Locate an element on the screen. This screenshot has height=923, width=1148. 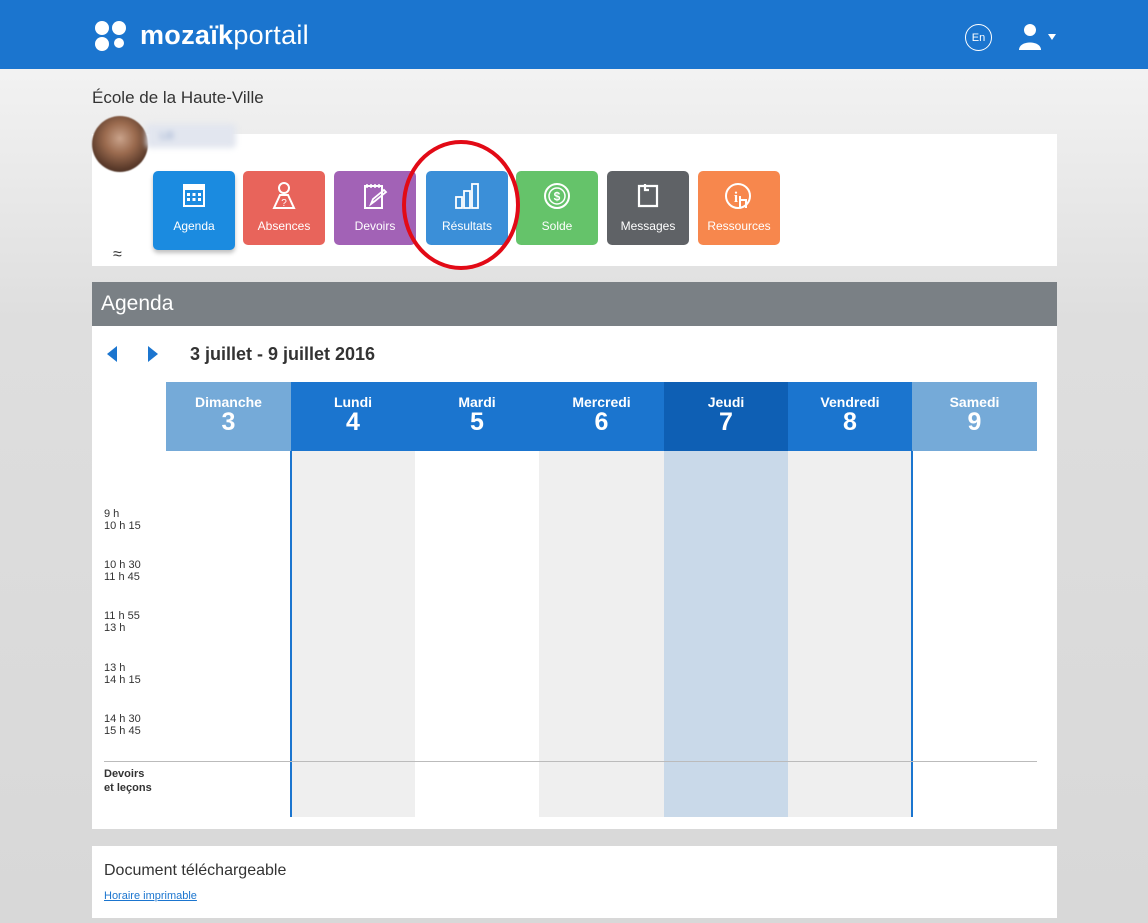
period-time-label: 9 h 10 h 15 is located at coordinates (122, 520).